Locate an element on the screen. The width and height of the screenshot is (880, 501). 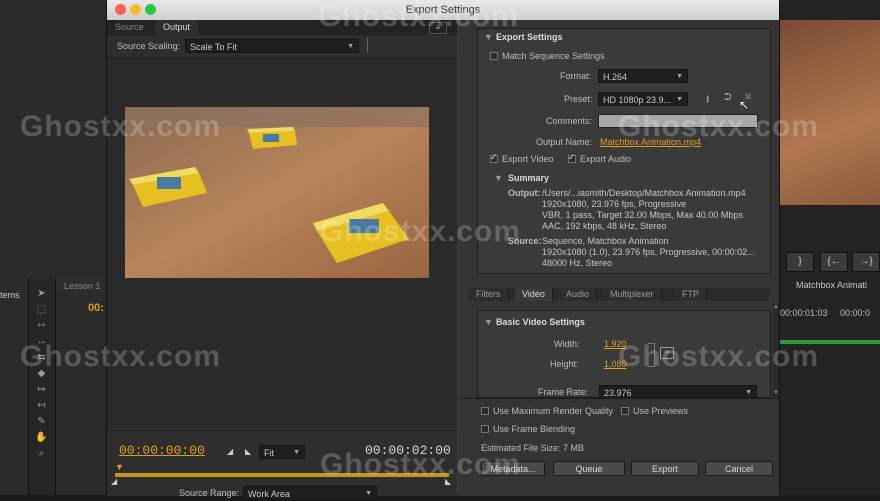
ruler-timecode-1: 00:00:01:03 is located at coordinates (804, 313).